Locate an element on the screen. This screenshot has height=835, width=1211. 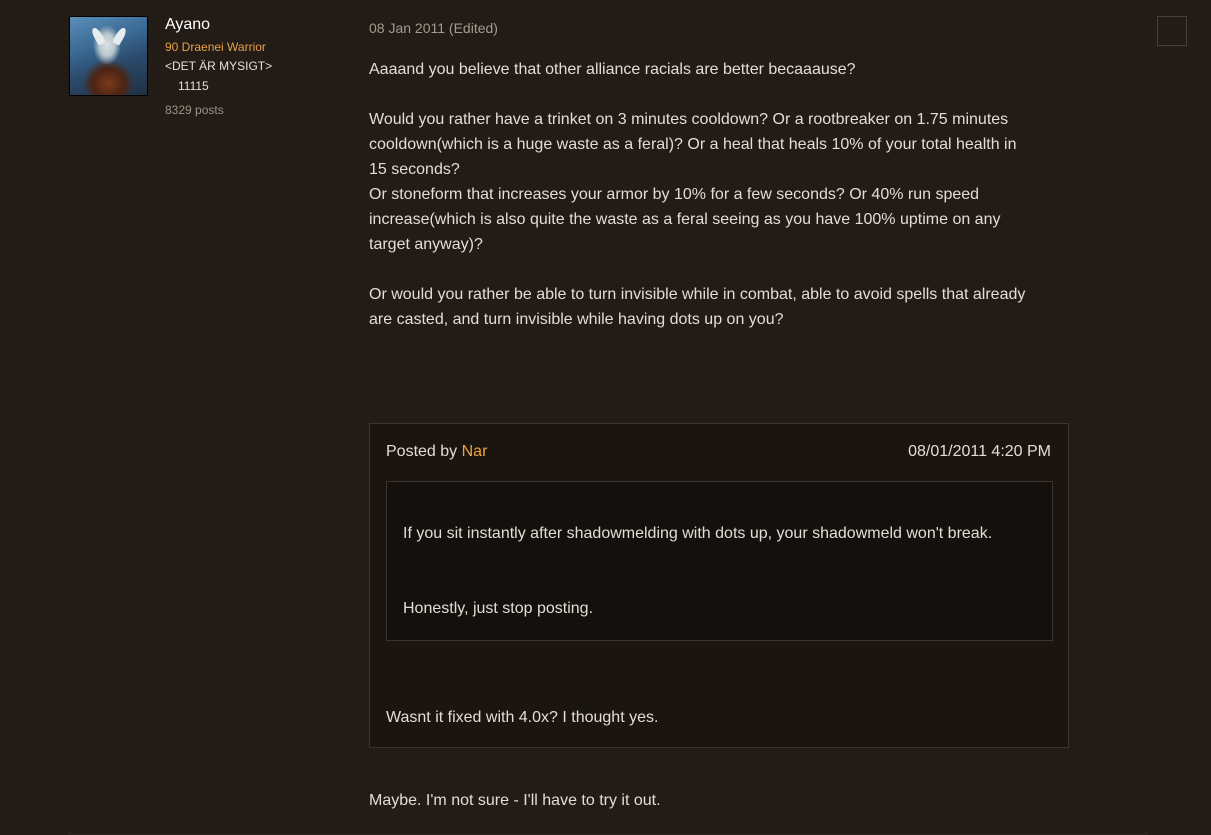
author-post-count: 8329 posts is located at coordinates (194, 110).